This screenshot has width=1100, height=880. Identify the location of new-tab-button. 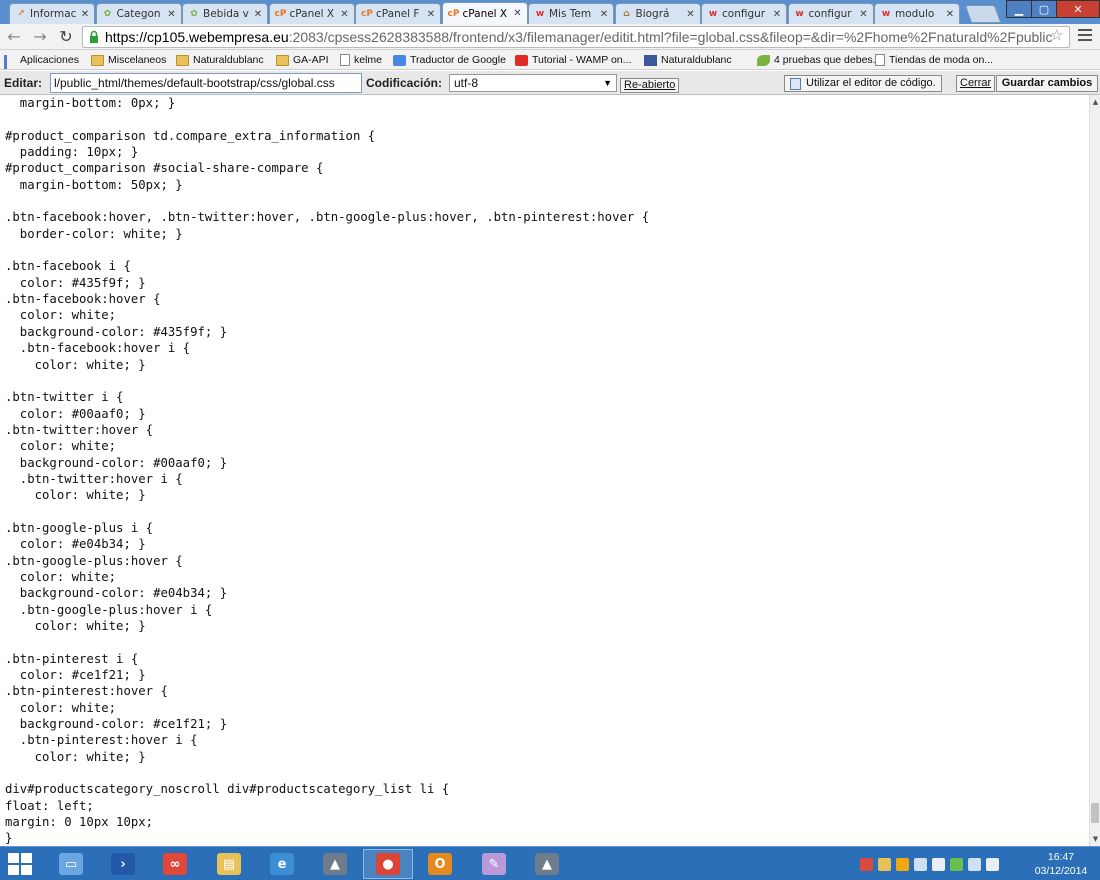
(983, 14).